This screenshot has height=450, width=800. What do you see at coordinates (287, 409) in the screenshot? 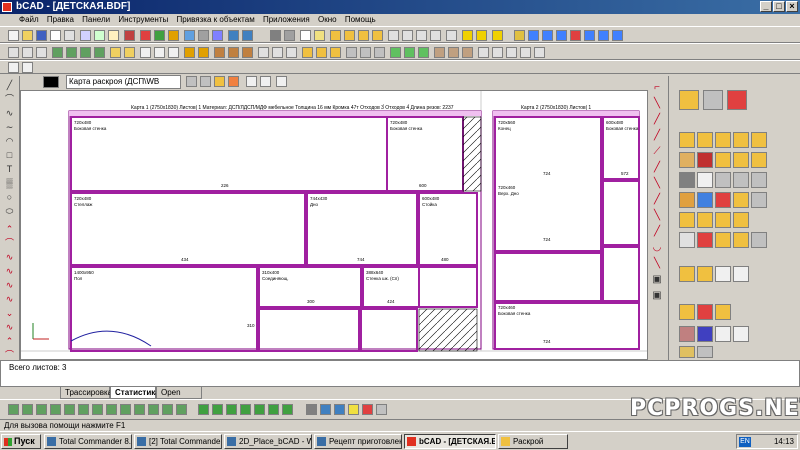
I see `view-walk-icon` at bounding box center [287, 409].